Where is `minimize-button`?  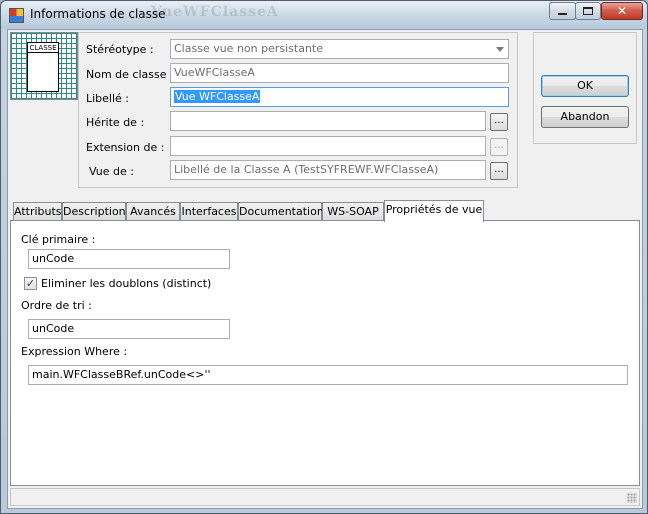
minimize-button is located at coordinates (562, 11).